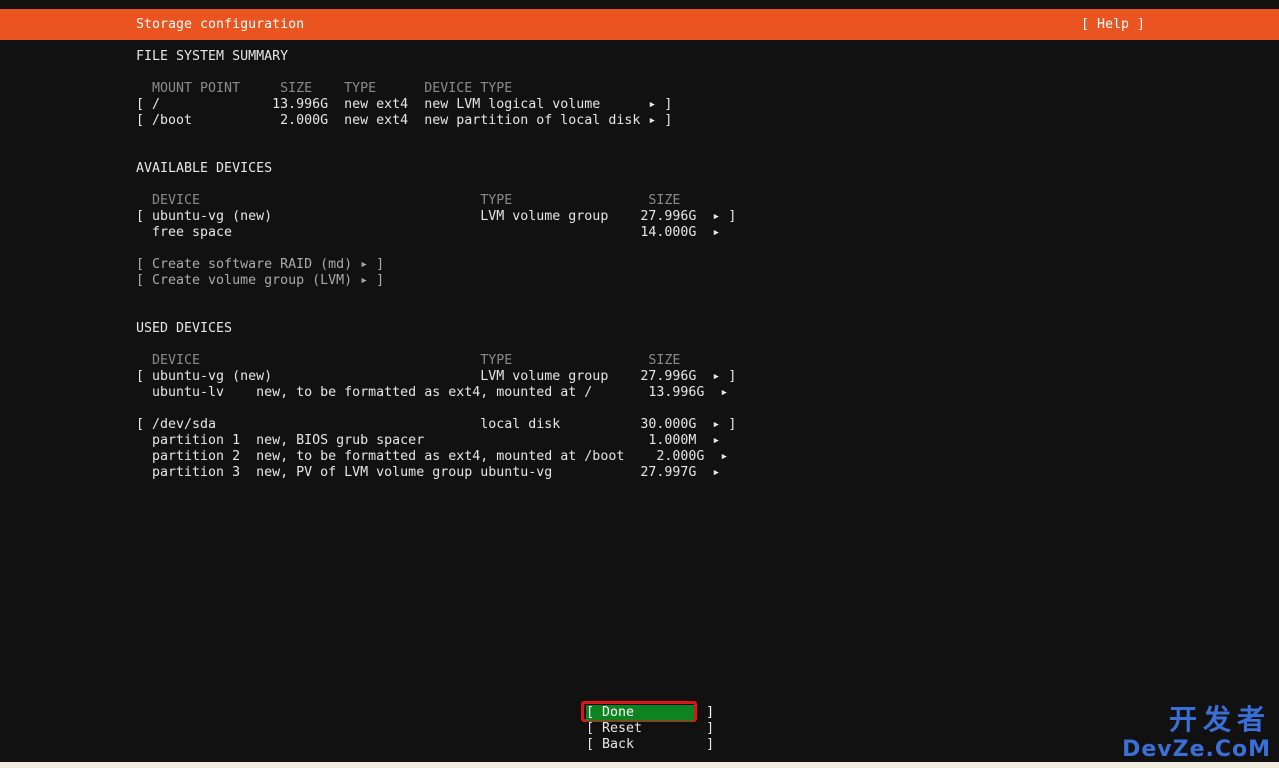 The width and height of the screenshot is (1279, 768). I want to click on available-columns: DEVICE TYPE SIZE, so click(408, 200).